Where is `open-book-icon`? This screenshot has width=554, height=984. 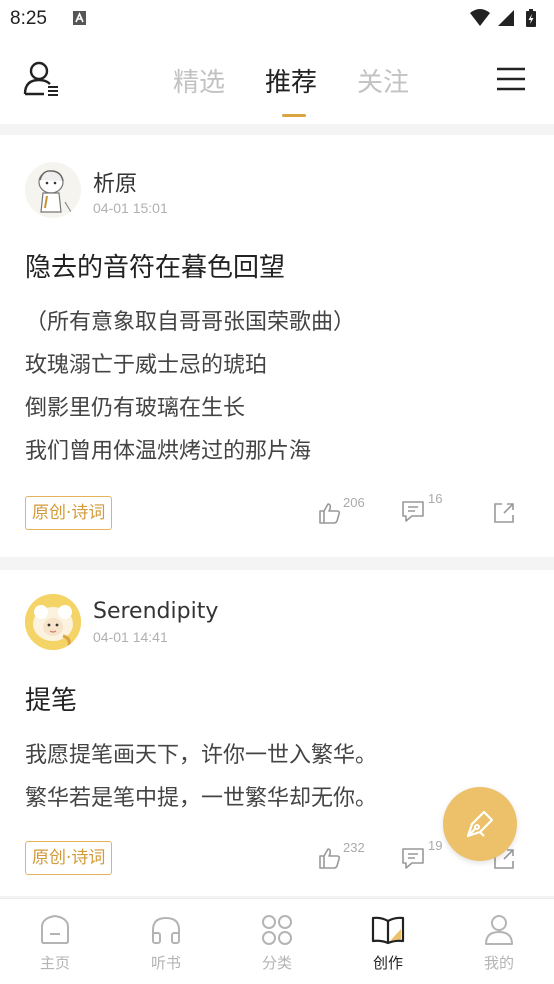 open-book-icon is located at coordinates (388, 930).